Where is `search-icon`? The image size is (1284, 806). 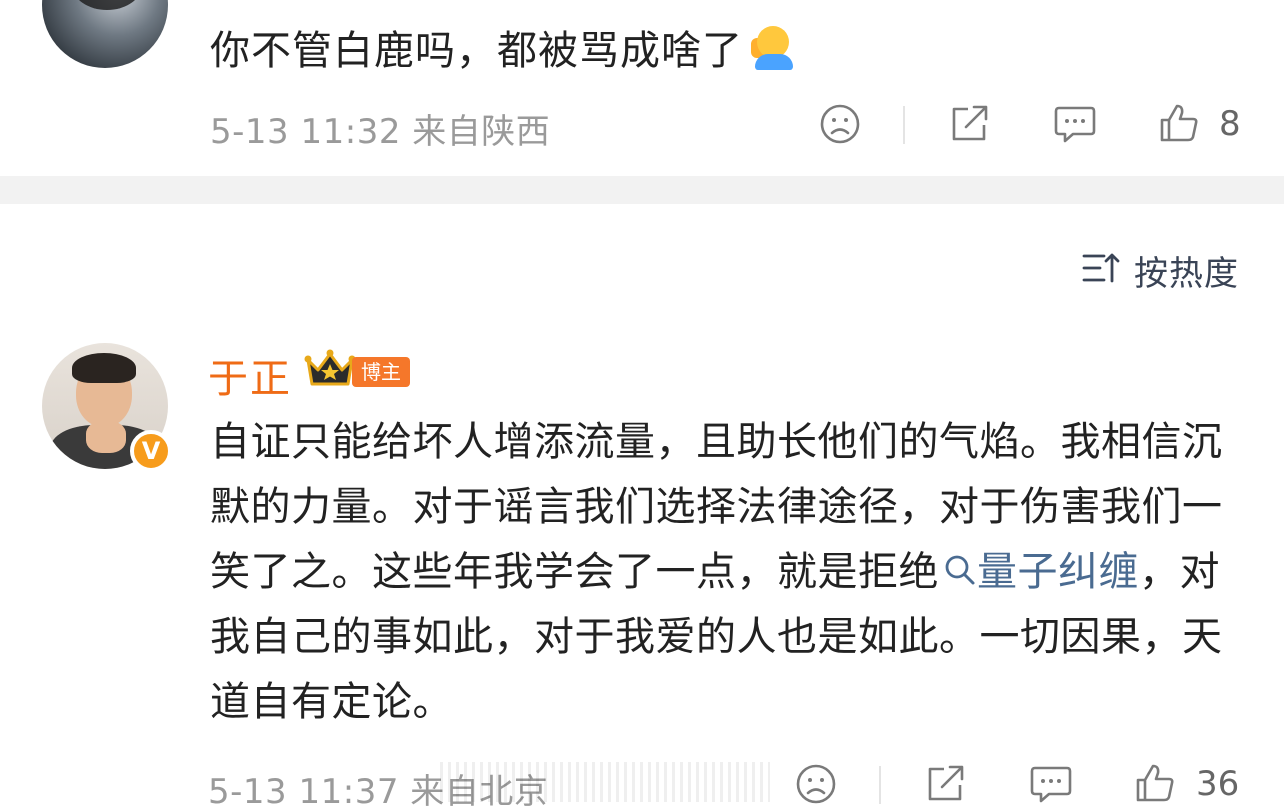
search-icon is located at coordinates (960, 563).